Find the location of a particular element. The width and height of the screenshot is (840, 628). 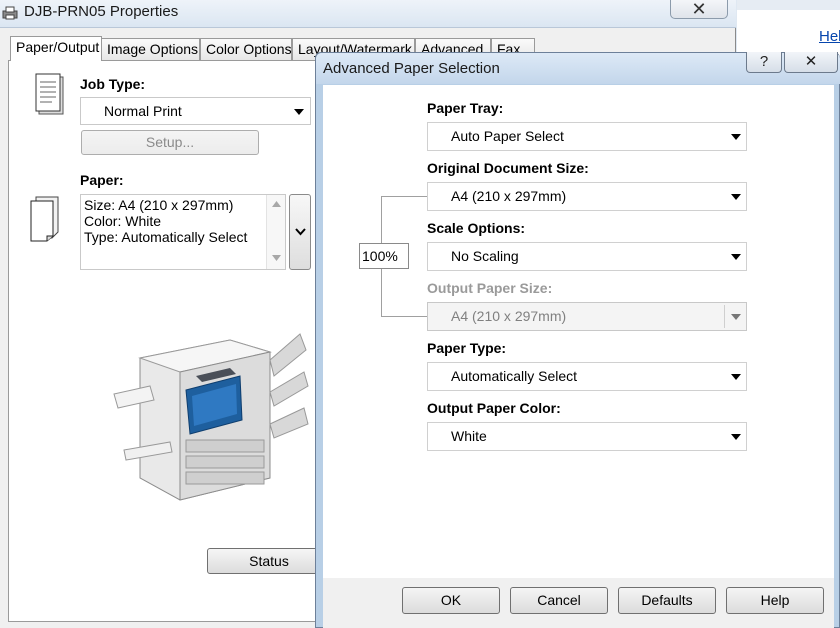

scale-options-label: Scale Options: is located at coordinates (476, 228).